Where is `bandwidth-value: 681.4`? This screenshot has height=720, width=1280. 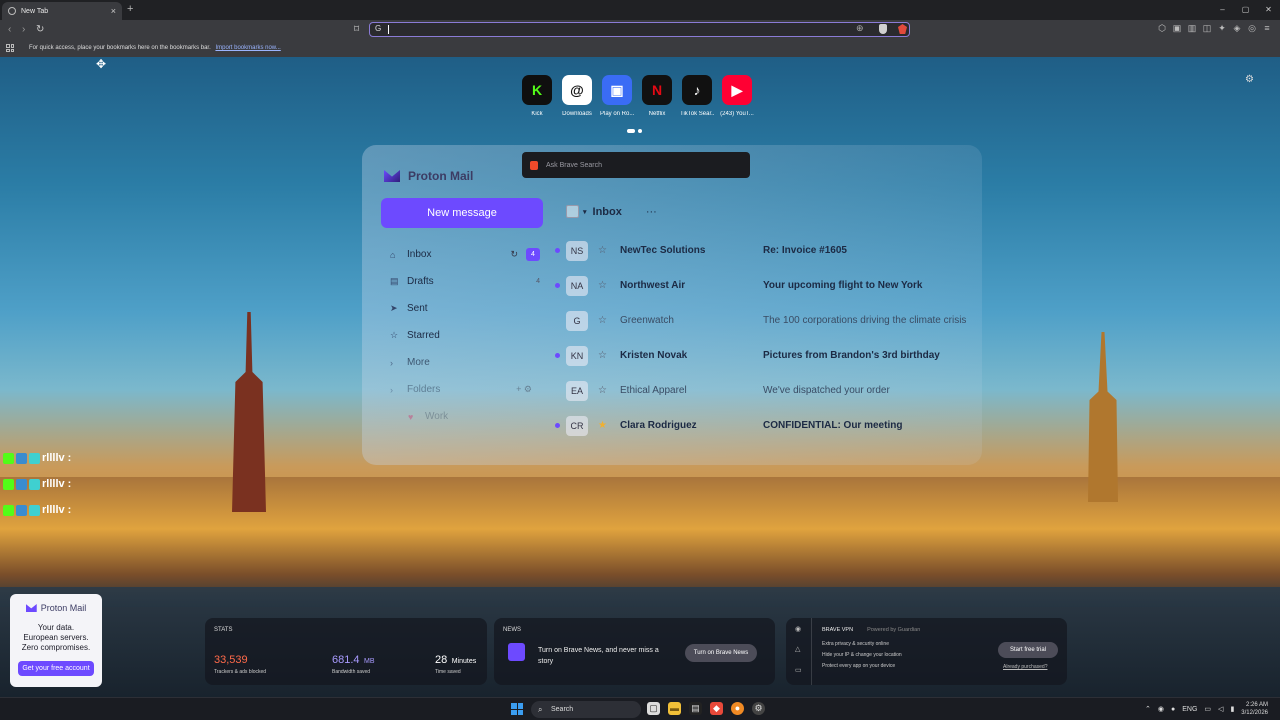 bandwidth-value: 681.4 is located at coordinates (346, 660).